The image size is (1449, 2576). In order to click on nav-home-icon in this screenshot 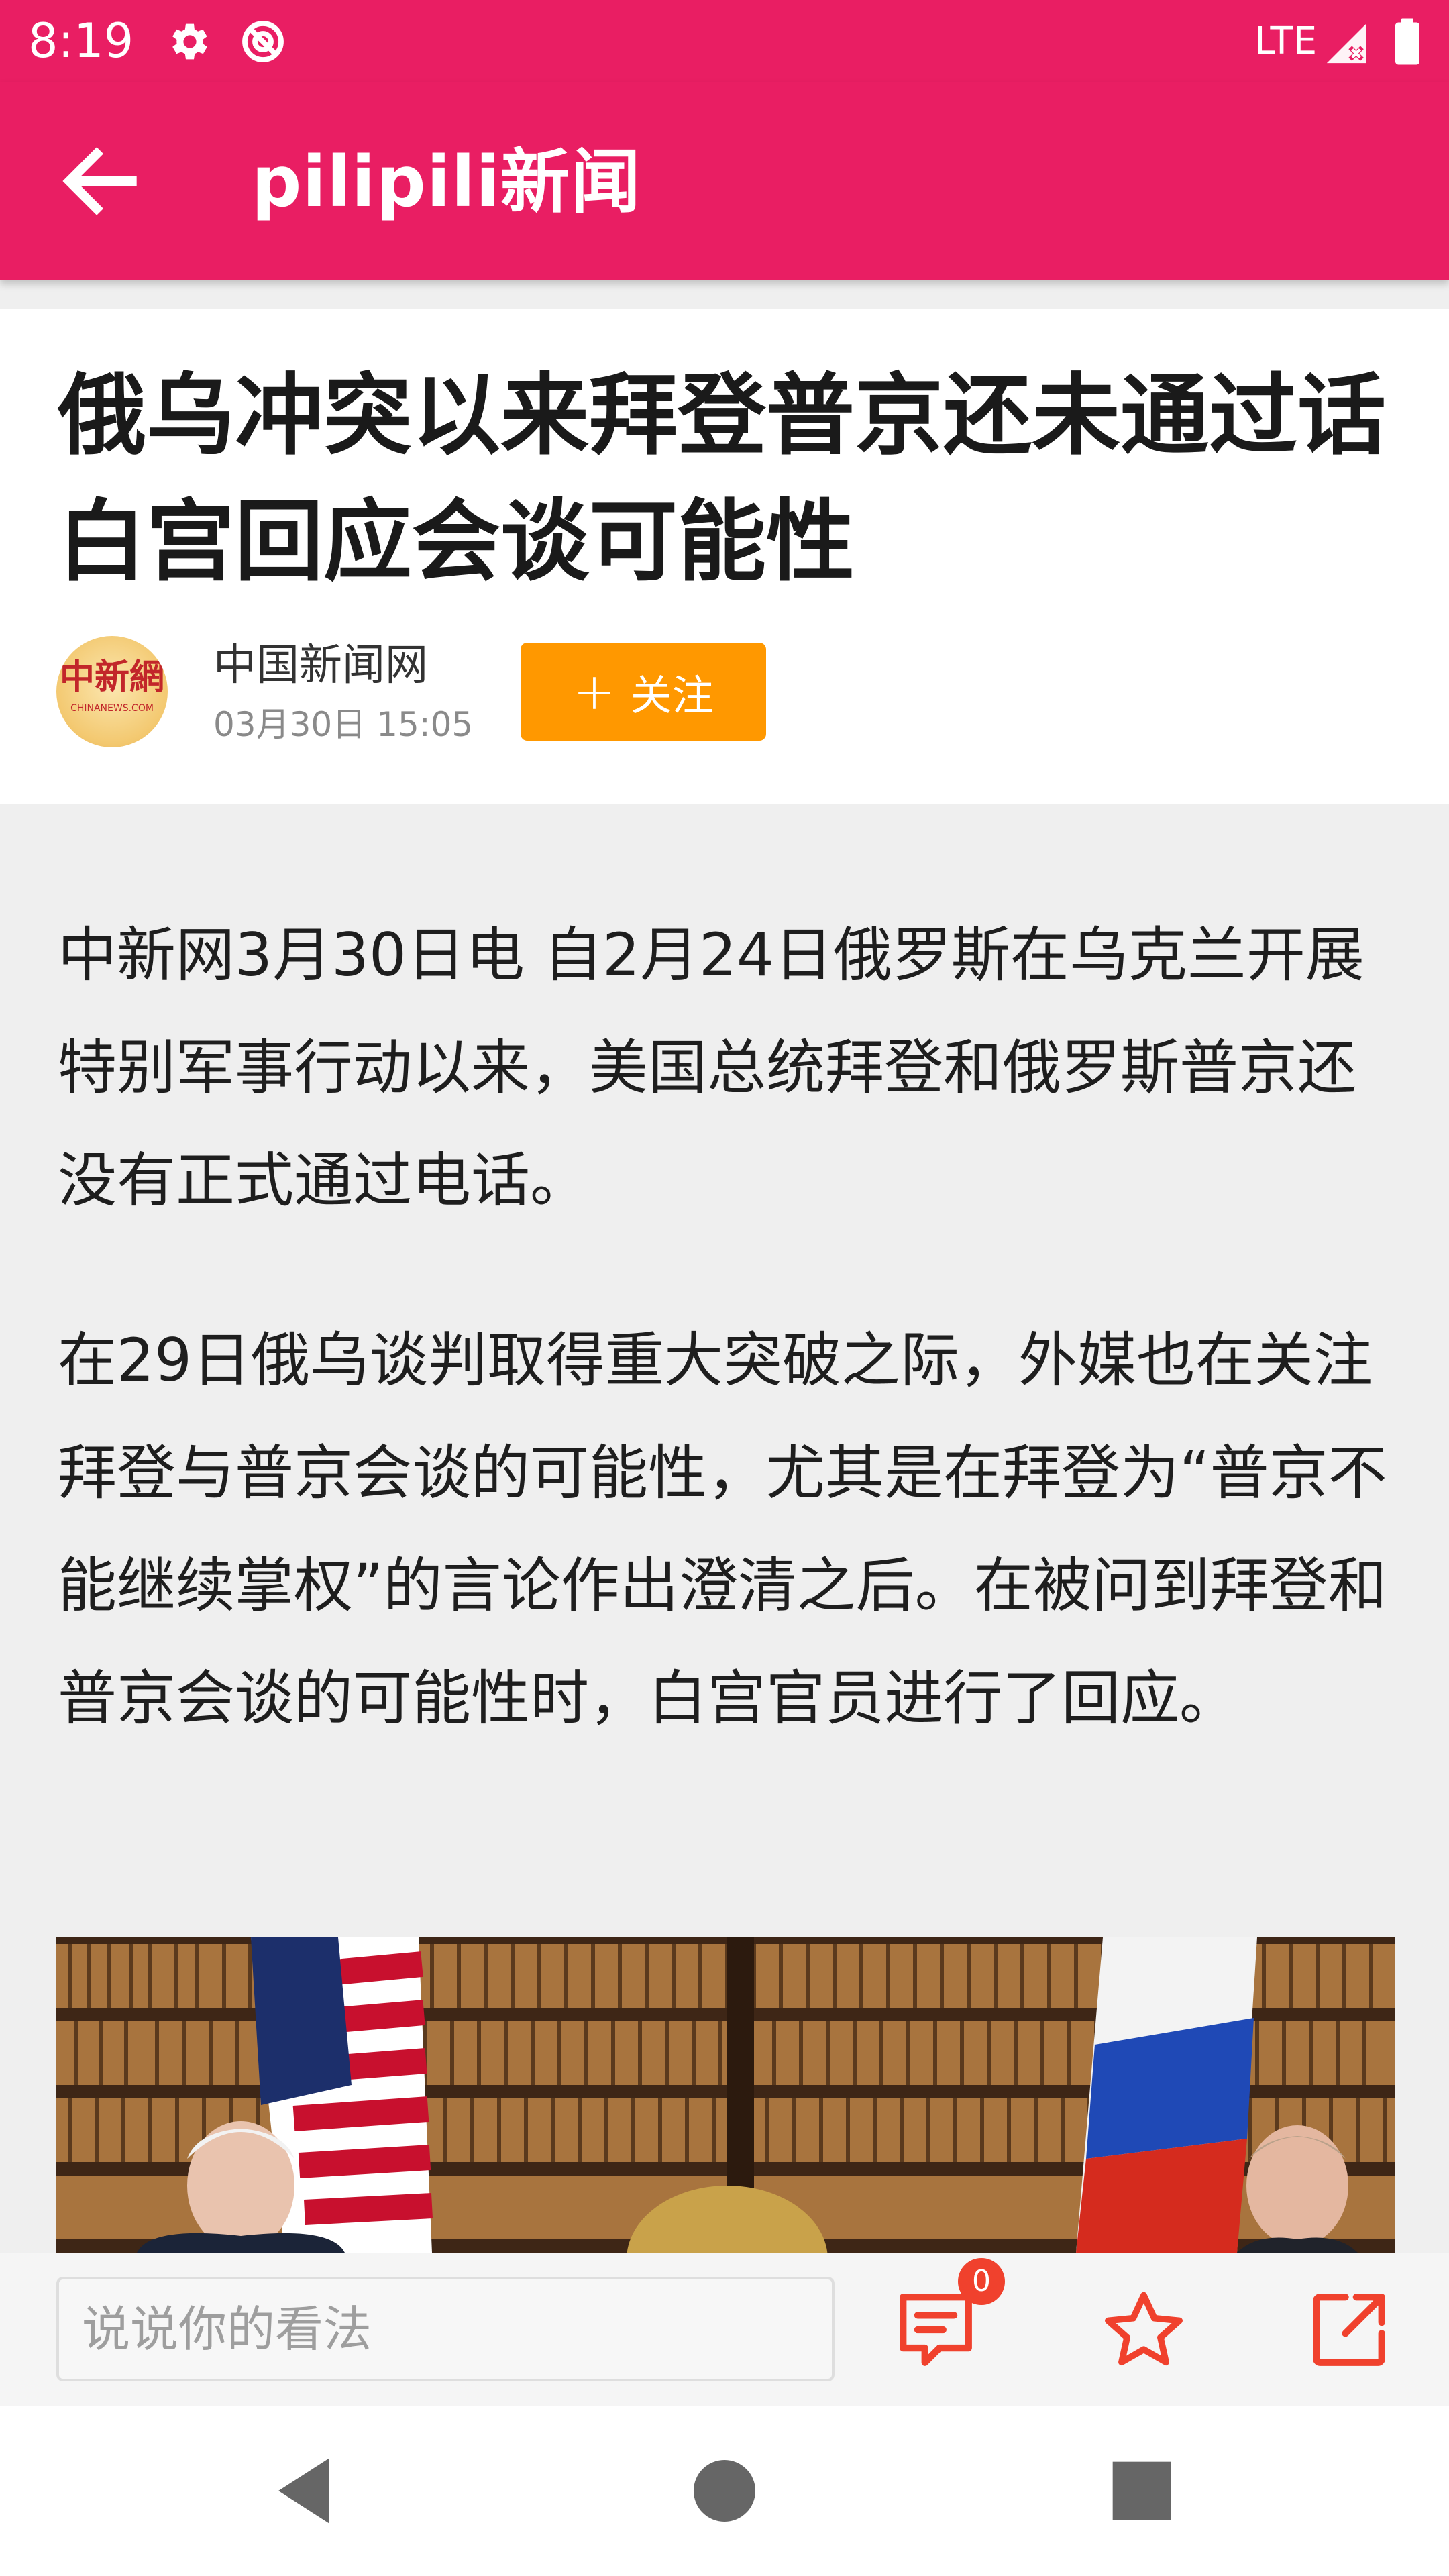, I will do `click(724, 2490)`.